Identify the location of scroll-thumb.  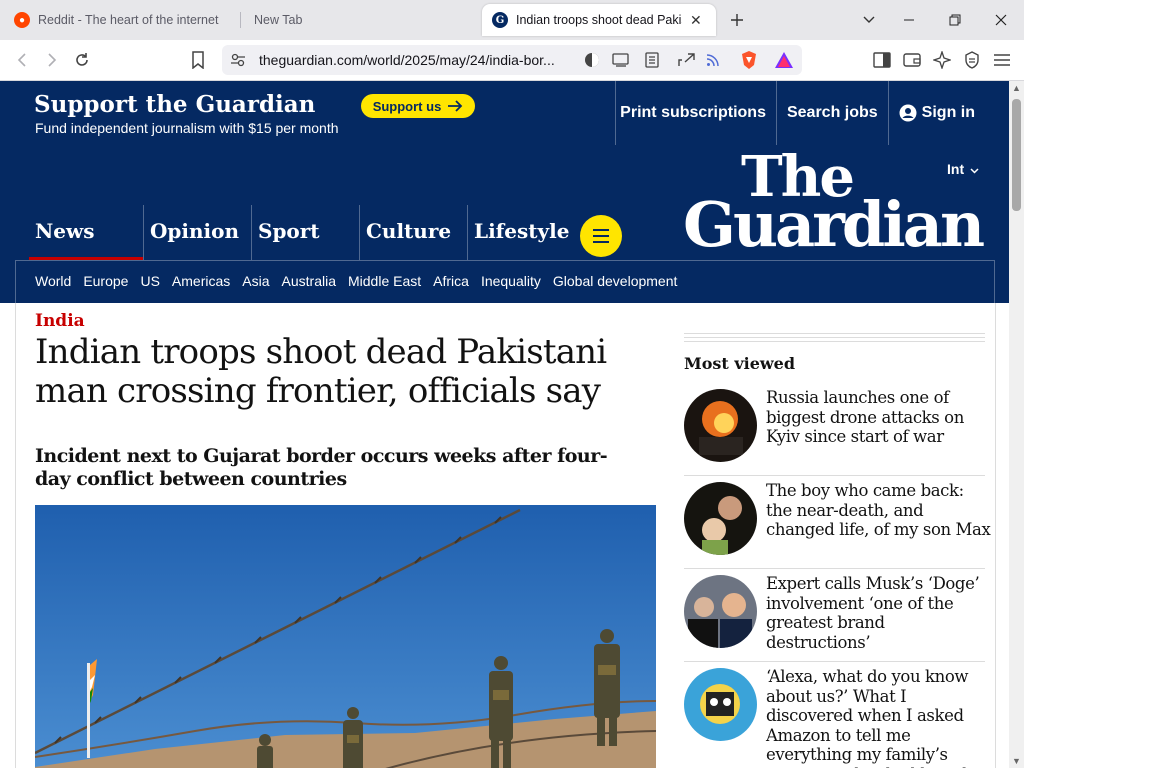
(1016, 155).